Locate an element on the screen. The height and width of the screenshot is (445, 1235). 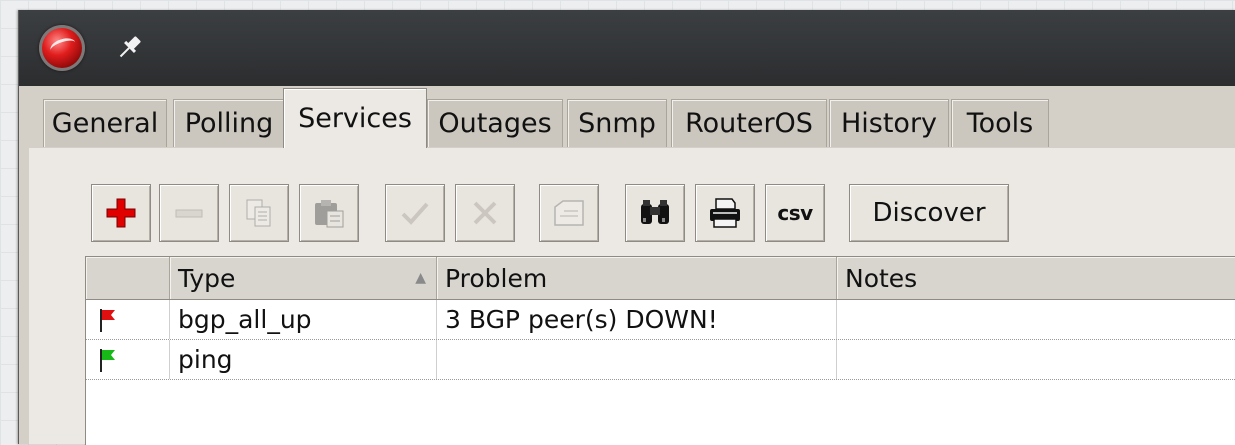
cross-icon is located at coordinates (485, 213).